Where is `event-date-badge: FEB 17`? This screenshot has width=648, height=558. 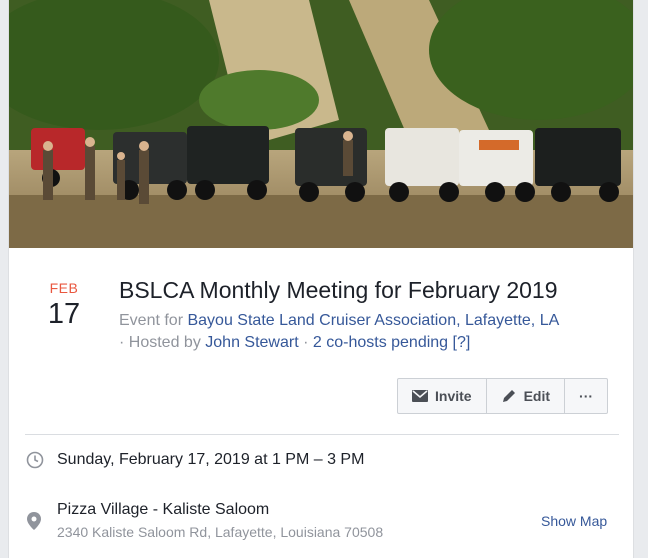
event-date-badge: FEB 17 is located at coordinates (64, 305).